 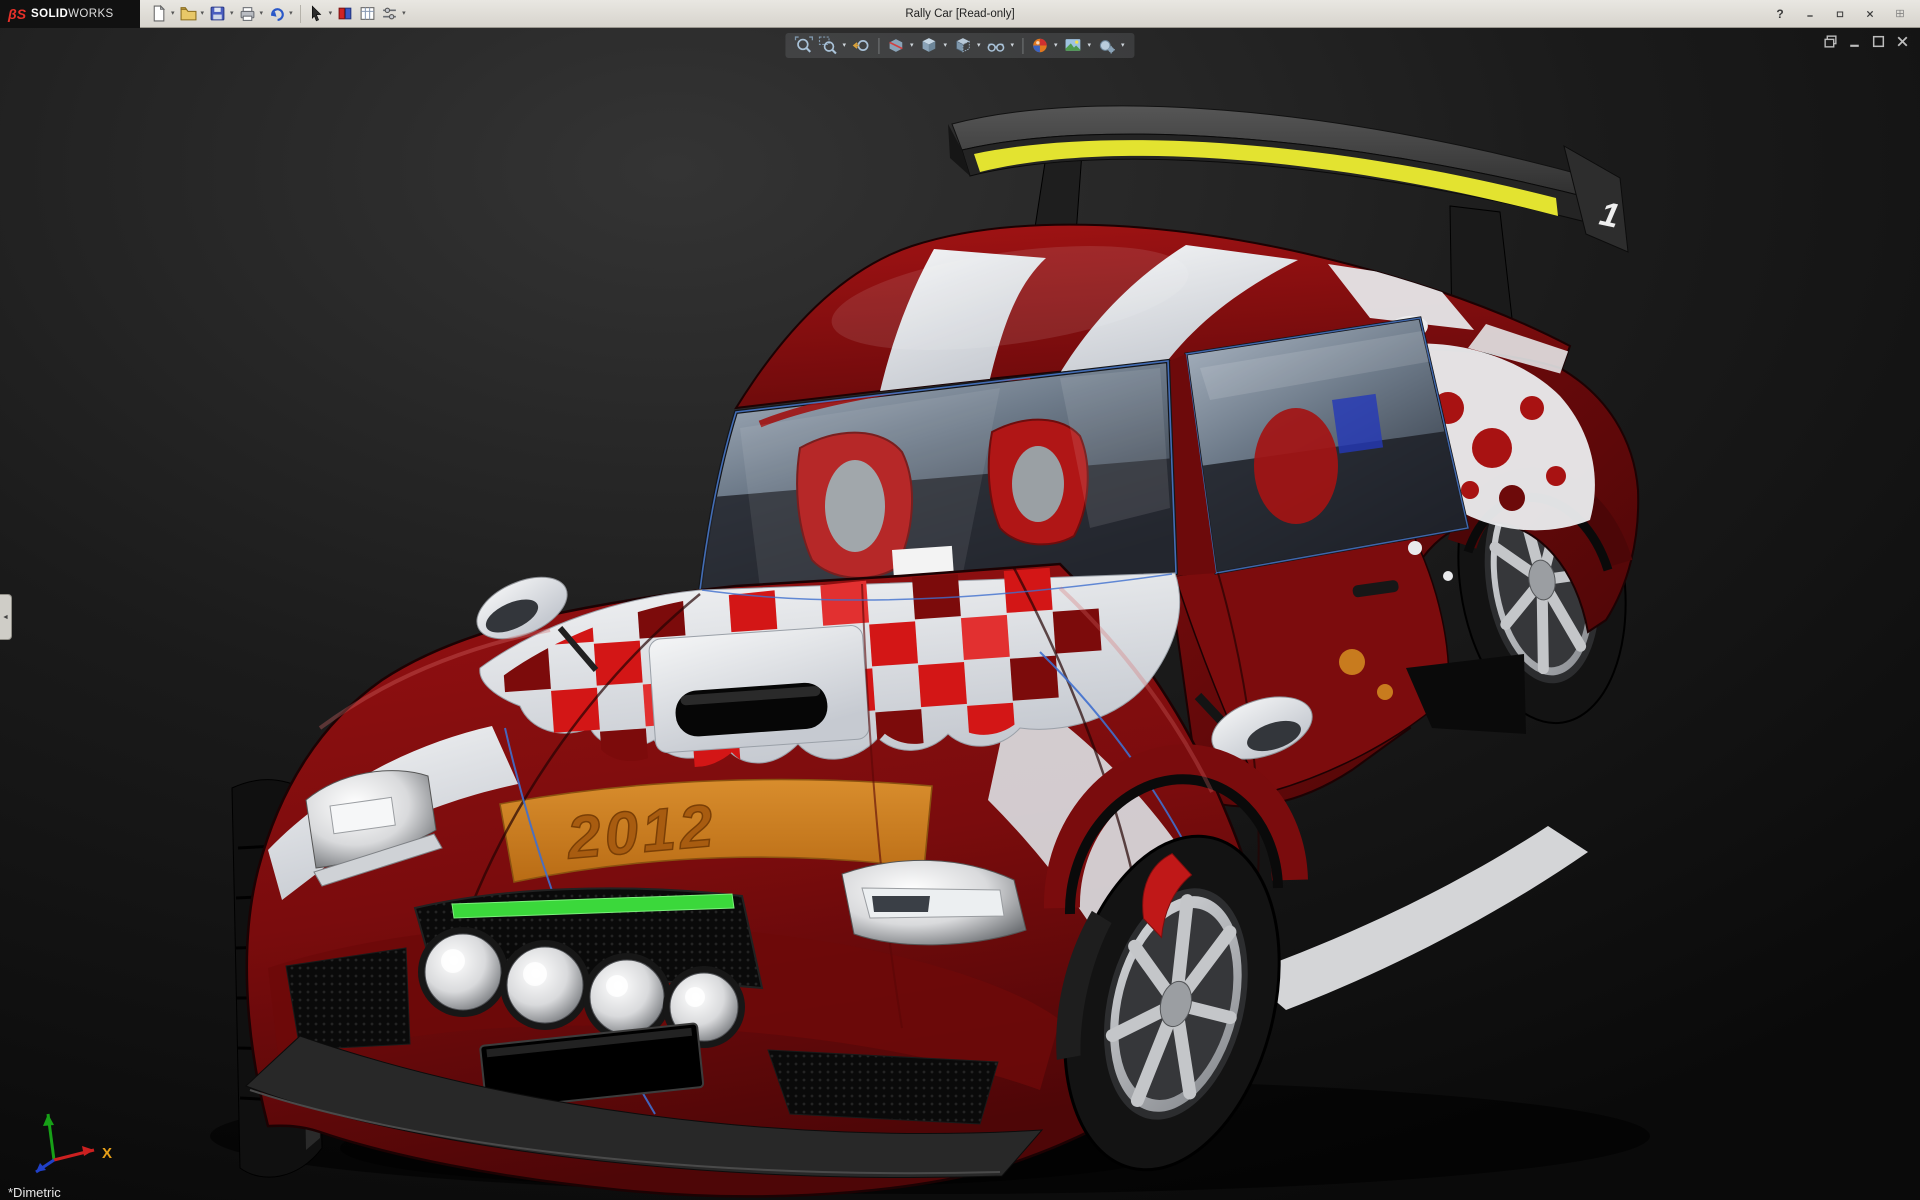 I want to click on view-orientation-button, so click(x=928, y=45).